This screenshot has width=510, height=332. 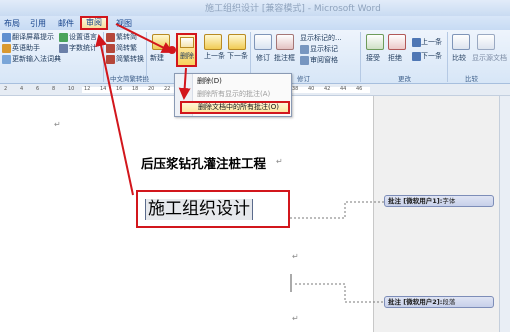 What do you see at coordinates (6, 59) in the screenshot?
I see `update-ime-icon` at bounding box center [6, 59].